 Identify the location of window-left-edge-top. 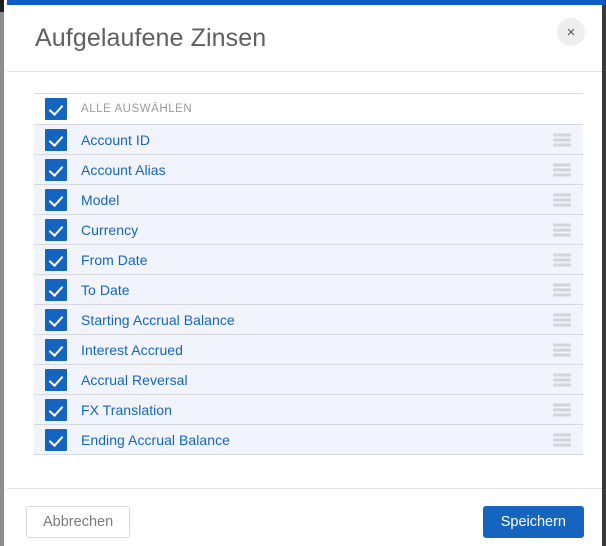
(2, 6).